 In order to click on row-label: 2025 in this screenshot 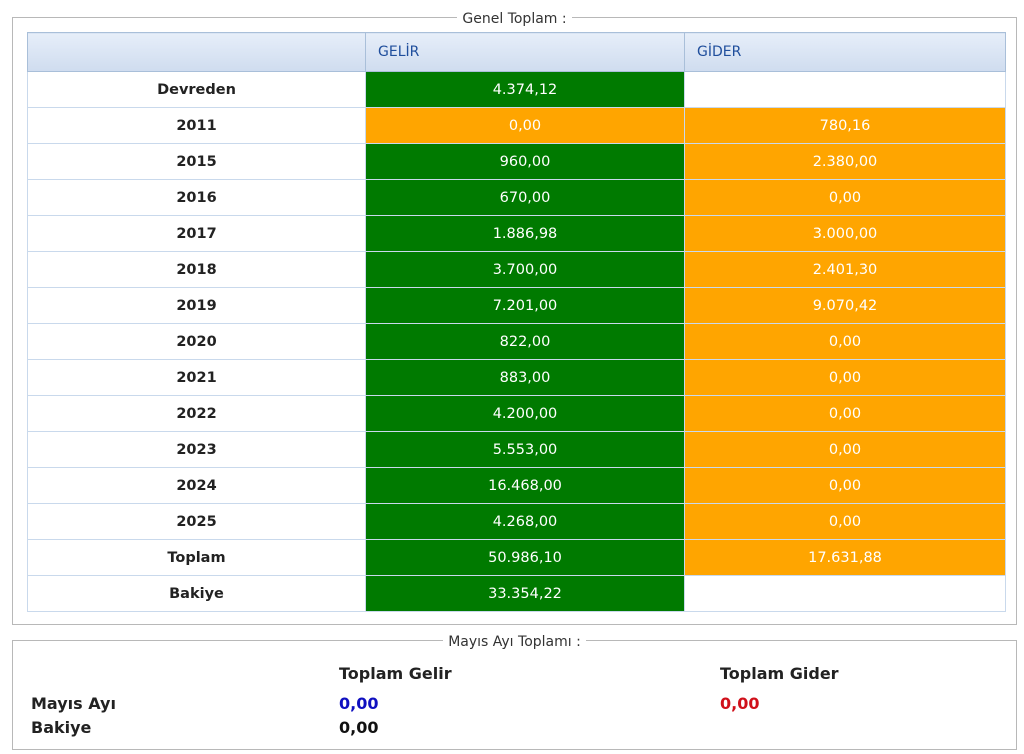, I will do `click(196, 521)`.